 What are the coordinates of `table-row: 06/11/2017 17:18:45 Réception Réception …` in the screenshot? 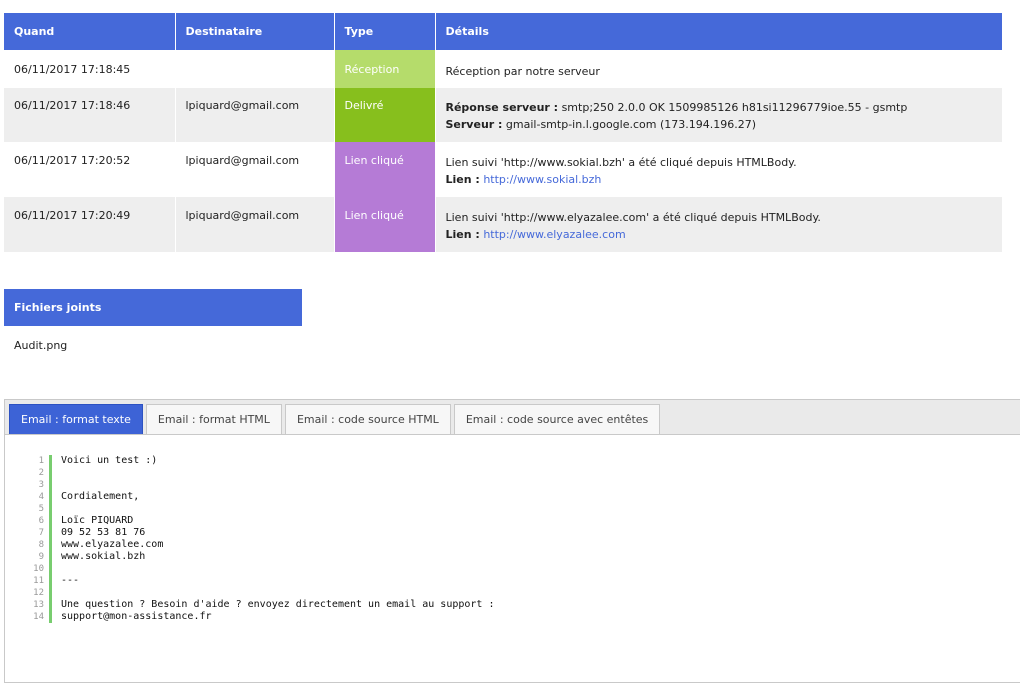 It's located at (503, 69).